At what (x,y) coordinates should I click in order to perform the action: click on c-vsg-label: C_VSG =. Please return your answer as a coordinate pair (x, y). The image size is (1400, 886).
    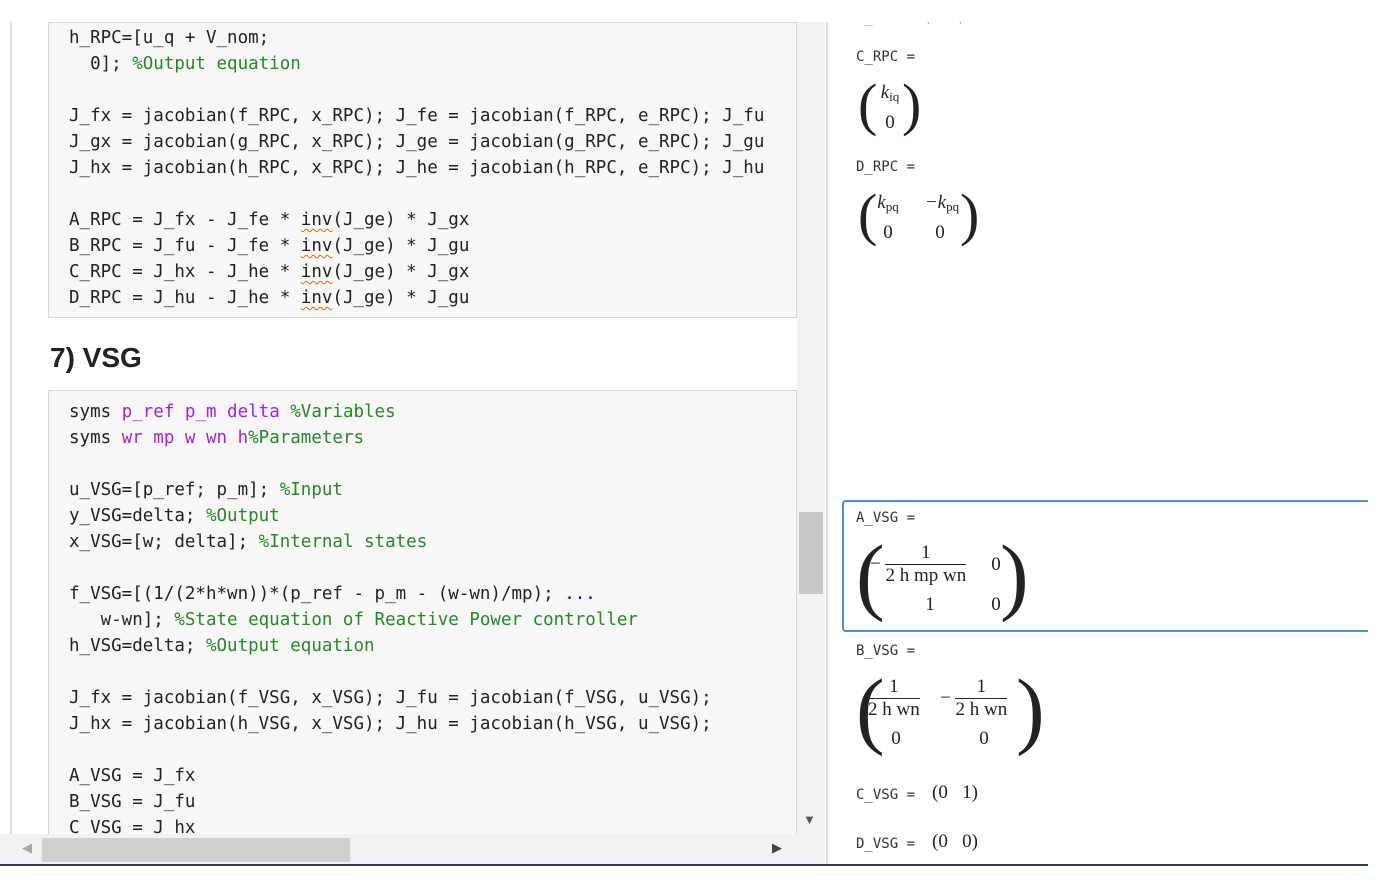
    Looking at the image, I should click on (886, 795).